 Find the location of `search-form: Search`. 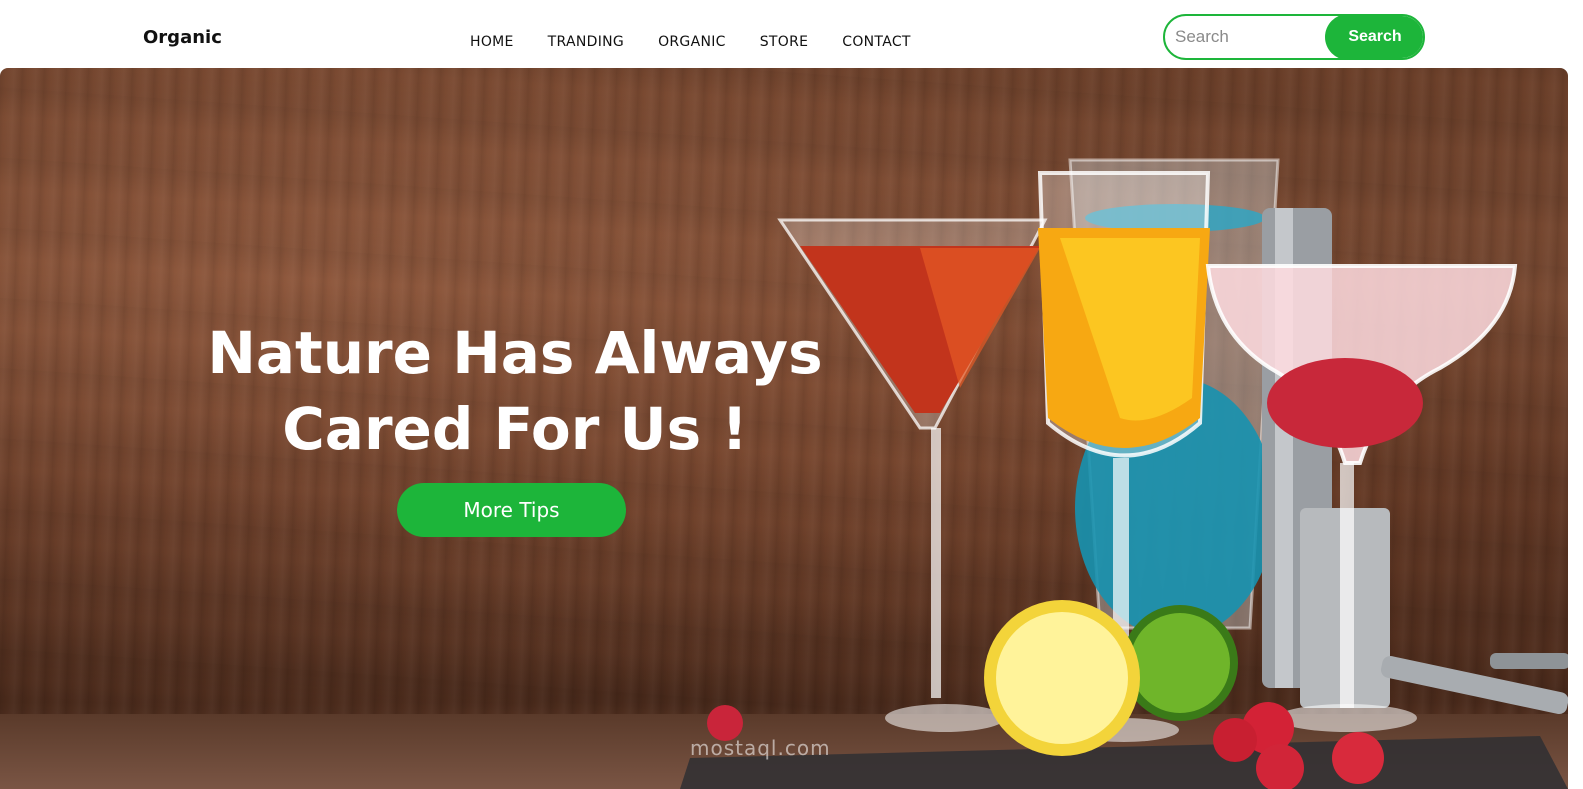

search-form: Search is located at coordinates (1294, 37).